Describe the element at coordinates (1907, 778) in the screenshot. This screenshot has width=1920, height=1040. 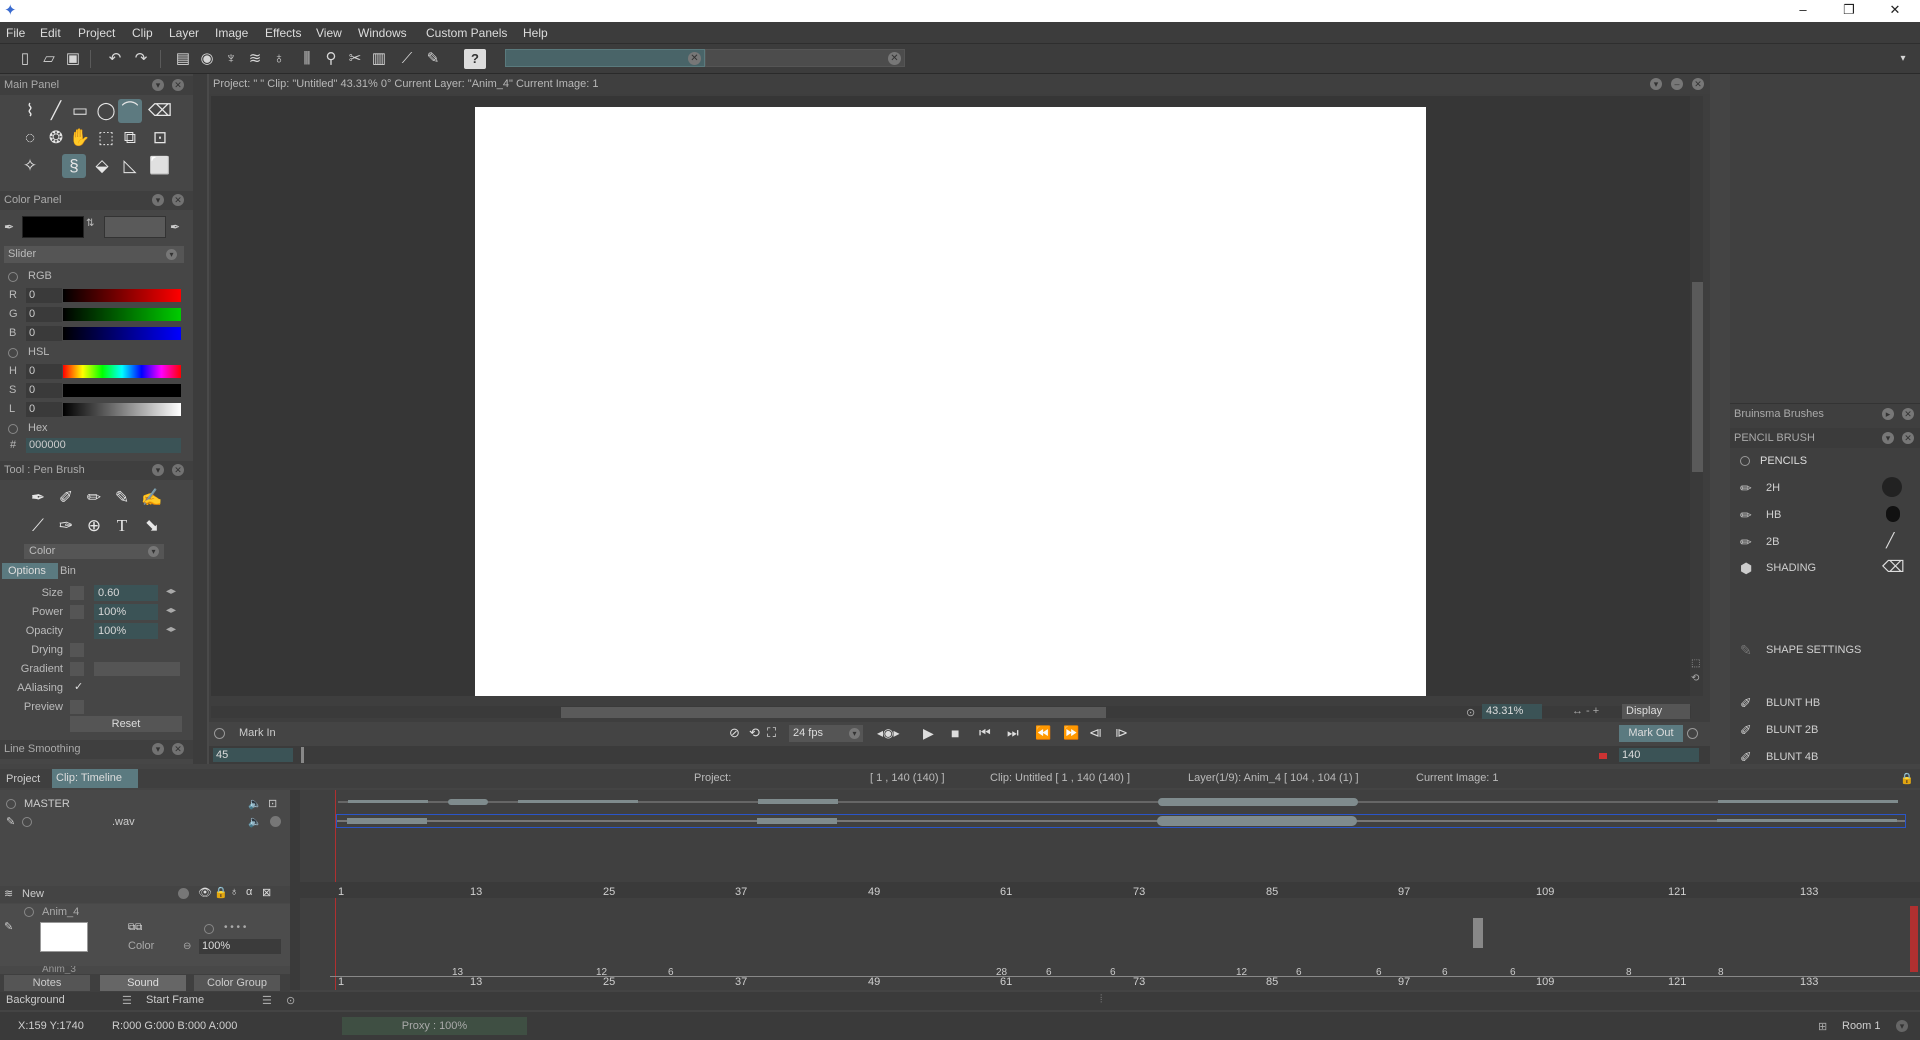
I see `lock-icon: 🔒` at that location.